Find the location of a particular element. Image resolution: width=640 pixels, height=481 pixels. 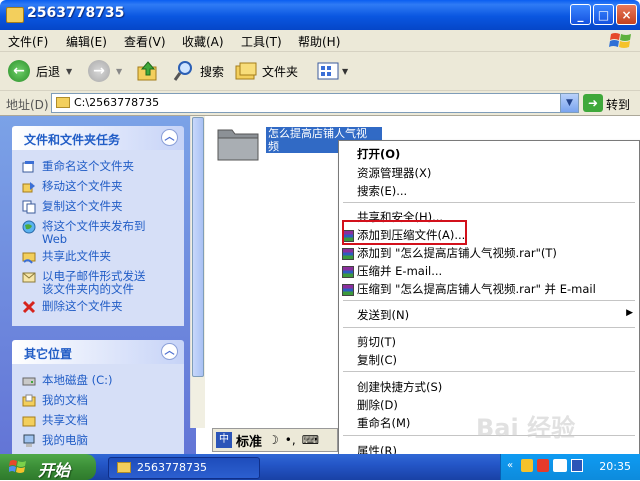

menu-favorites: 收藏(A) is located at coordinates (203, 41).